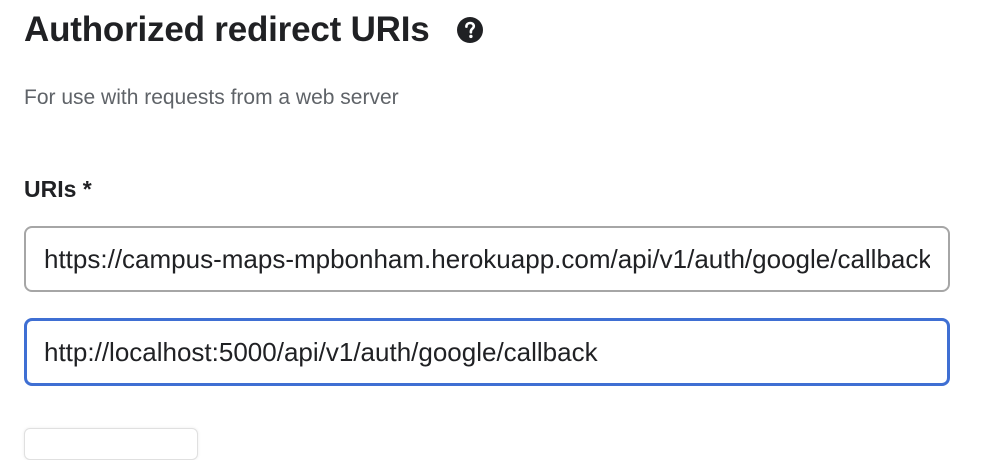 Image resolution: width=992 pixels, height=460 pixels. I want to click on uris-label: URIs *, so click(58, 189).